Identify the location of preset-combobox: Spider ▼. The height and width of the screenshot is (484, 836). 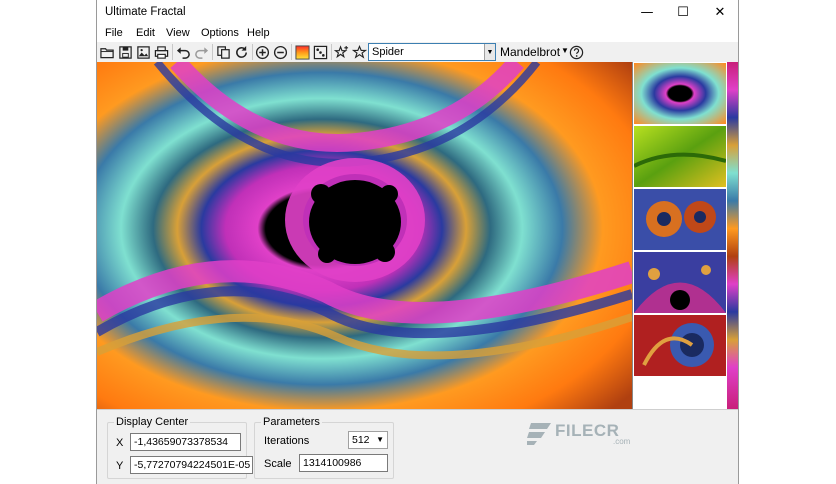
(432, 52).